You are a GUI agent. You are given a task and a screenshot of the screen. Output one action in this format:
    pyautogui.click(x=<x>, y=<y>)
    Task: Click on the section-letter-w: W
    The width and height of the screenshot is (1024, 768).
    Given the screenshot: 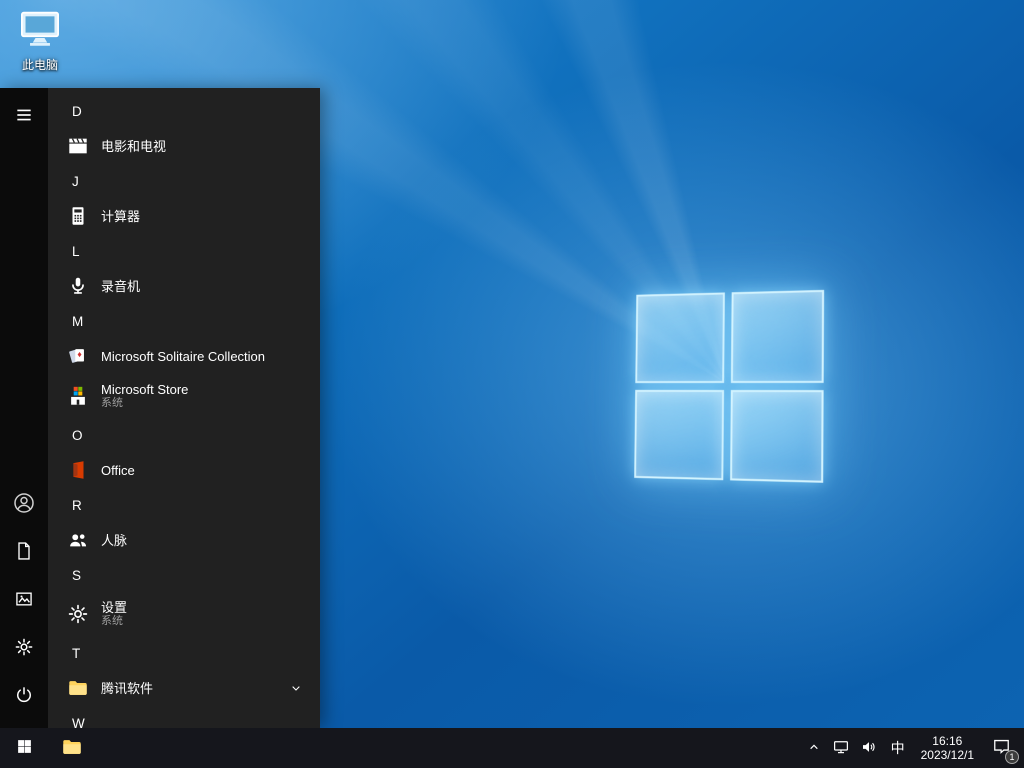 What is the action you would take?
    pyautogui.click(x=184, y=717)
    